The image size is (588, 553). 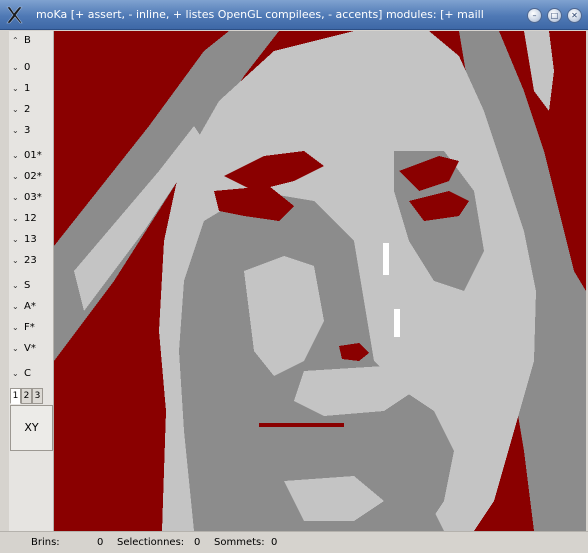 I want to click on app-x-icon, so click(x=14, y=15).